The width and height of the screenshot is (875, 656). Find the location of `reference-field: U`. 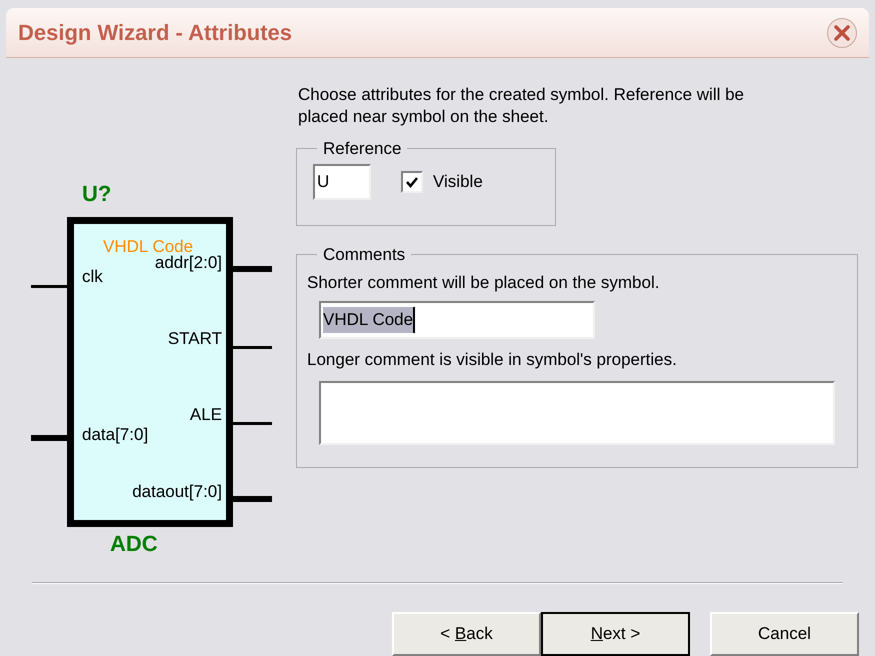

reference-field: U is located at coordinates (342, 182).